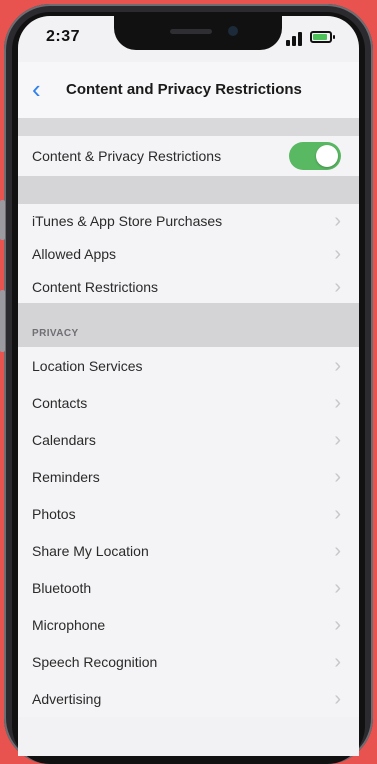  Describe the element at coordinates (294, 38) in the screenshot. I see `signal-icon` at that location.